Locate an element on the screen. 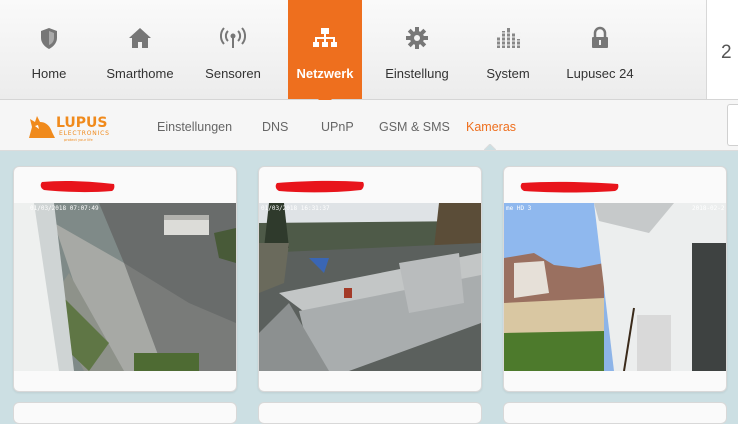 This screenshot has width=738, height=424. nav-label: System is located at coordinates (508, 73).